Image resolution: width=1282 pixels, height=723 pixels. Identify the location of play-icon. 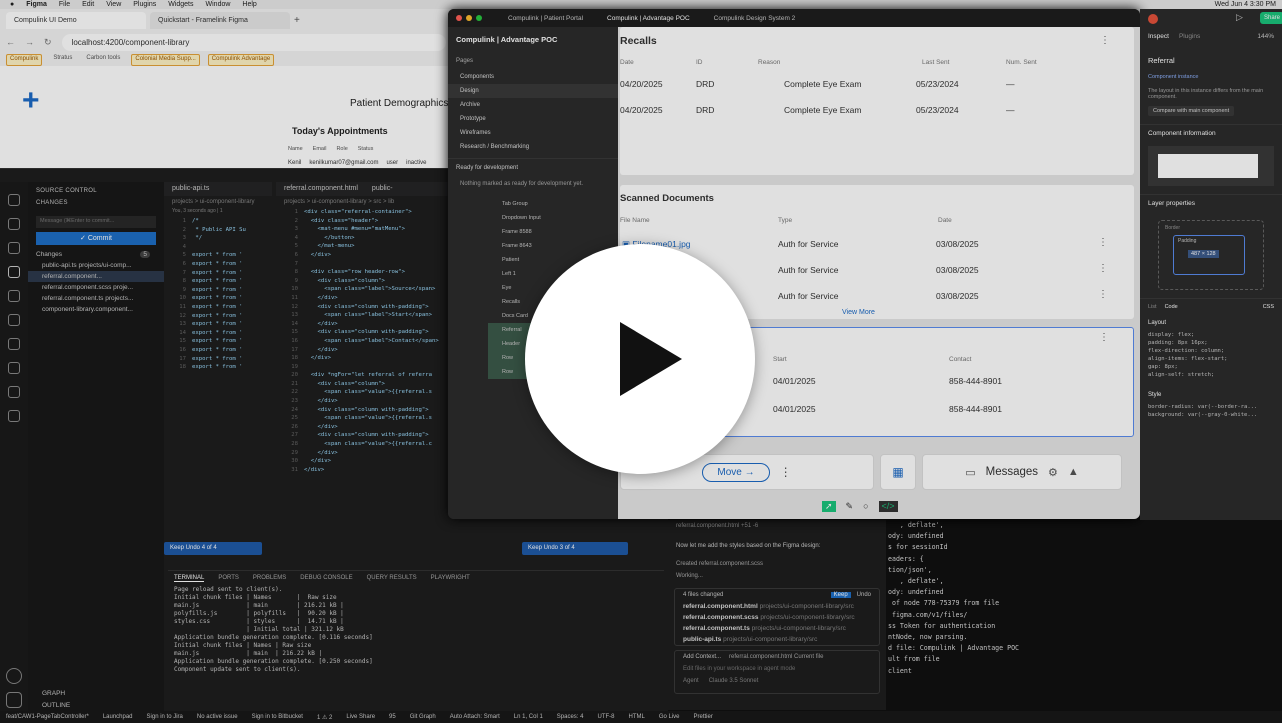
(651, 359).